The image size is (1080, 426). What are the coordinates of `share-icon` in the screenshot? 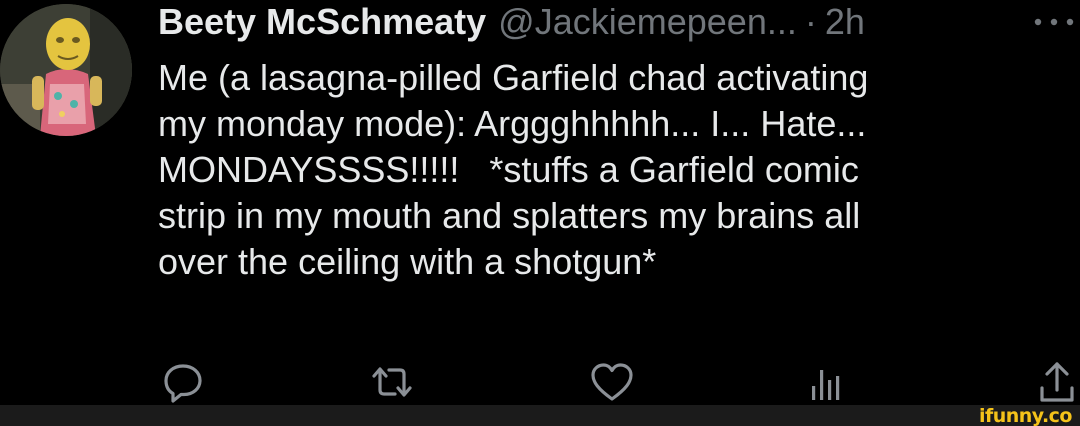 It's located at (1057, 382).